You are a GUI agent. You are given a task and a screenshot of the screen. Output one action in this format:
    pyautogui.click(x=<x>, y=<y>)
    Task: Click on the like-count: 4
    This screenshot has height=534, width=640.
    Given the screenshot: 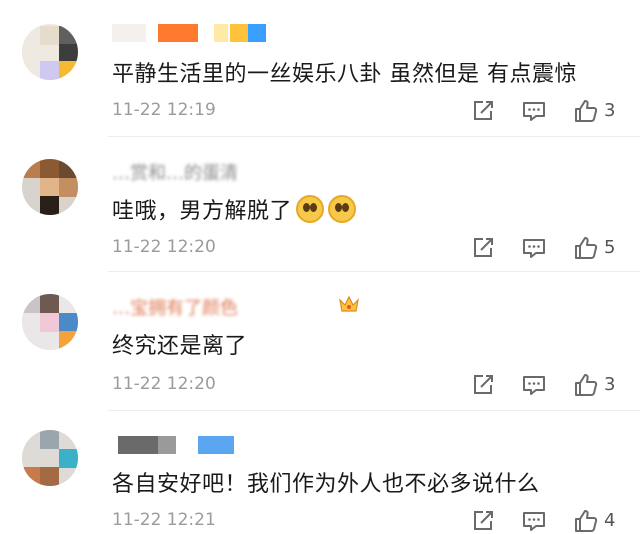 What is the action you would take?
    pyautogui.click(x=610, y=520)
    